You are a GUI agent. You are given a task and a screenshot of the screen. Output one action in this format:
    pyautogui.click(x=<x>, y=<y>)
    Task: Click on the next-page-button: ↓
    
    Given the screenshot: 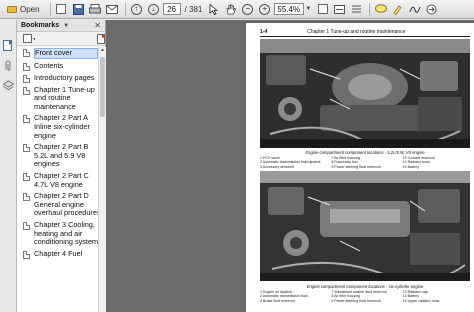 What is the action you would take?
    pyautogui.click(x=153, y=9)
    